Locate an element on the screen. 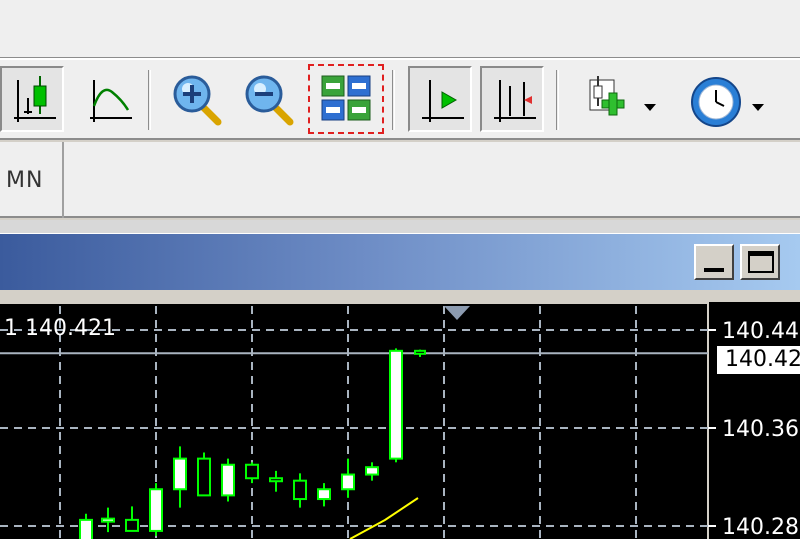 The width and height of the screenshot is (800, 539). clock-icon is located at coordinates (716, 102).